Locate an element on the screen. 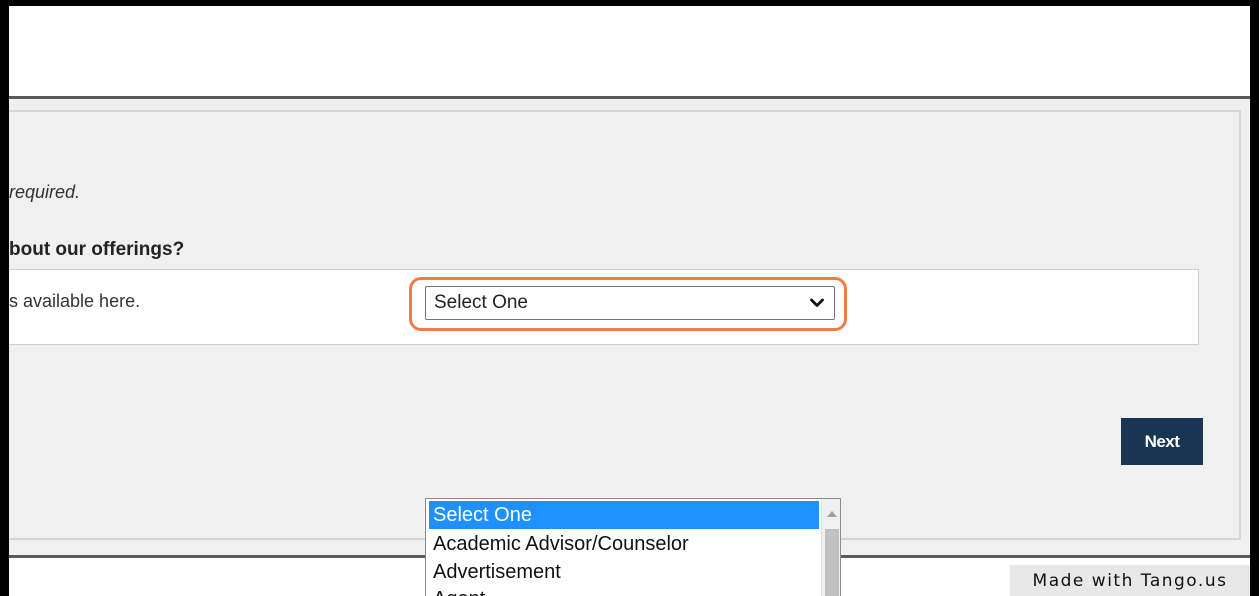  source-select: Select One is located at coordinates (630, 303).